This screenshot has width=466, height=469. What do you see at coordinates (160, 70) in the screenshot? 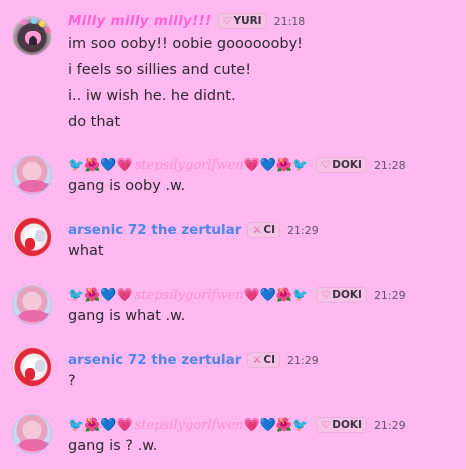
I see `message-text: i feels so sillies and cute!` at bounding box center [160, 70].